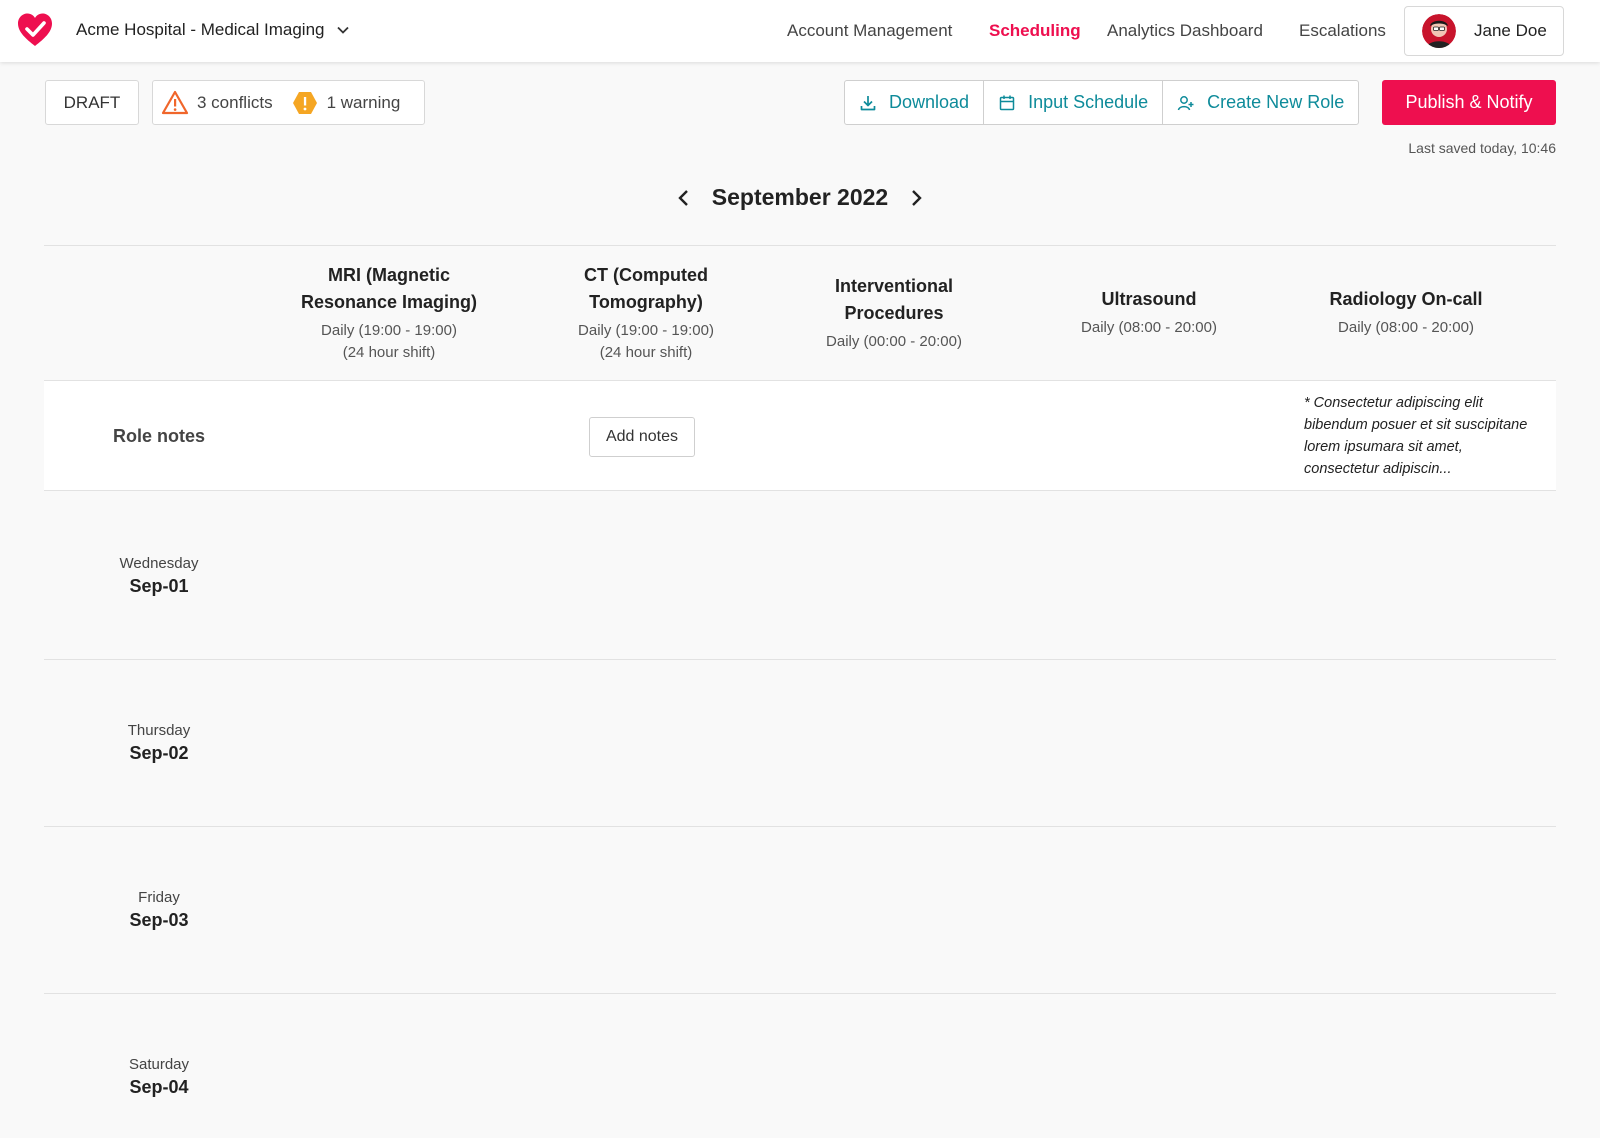 The height and width of the screenshot is (1138, 1600). Describe the element at coordinates (1510, 30) in the screenshot. I see `user-name: Jane Doe` at that location.